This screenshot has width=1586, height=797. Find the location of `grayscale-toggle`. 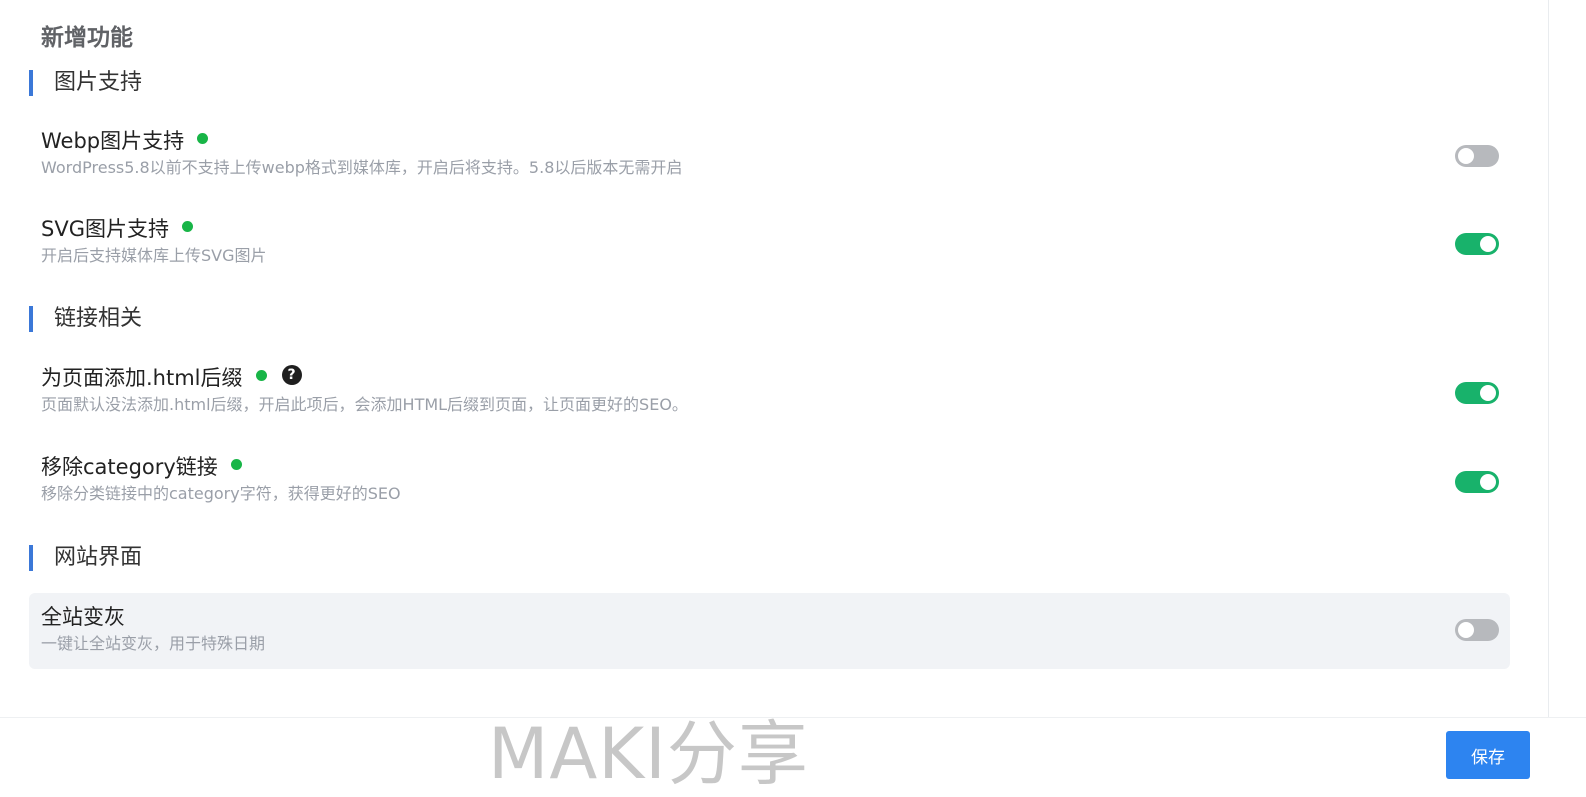

grayscale-toggle is located at coordinates (1477, 630).